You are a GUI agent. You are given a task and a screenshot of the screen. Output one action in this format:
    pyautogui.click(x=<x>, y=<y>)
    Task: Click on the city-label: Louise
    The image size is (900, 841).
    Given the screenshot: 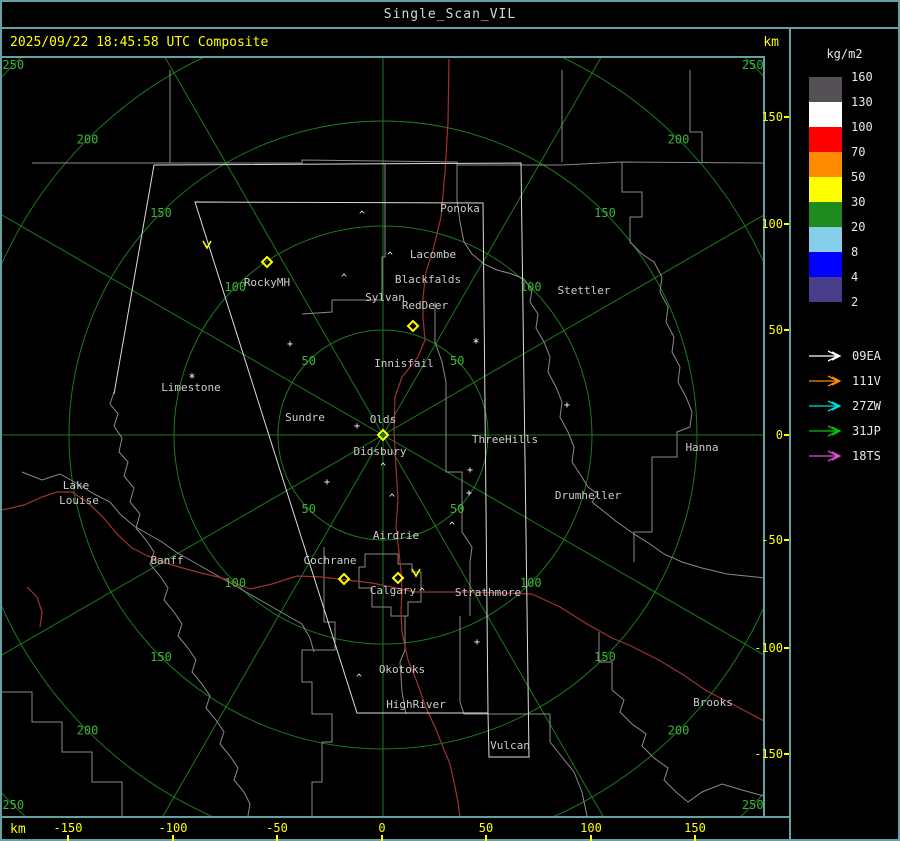 What is the action you would take?
    pyautogui.click(x=79, y=500)
    